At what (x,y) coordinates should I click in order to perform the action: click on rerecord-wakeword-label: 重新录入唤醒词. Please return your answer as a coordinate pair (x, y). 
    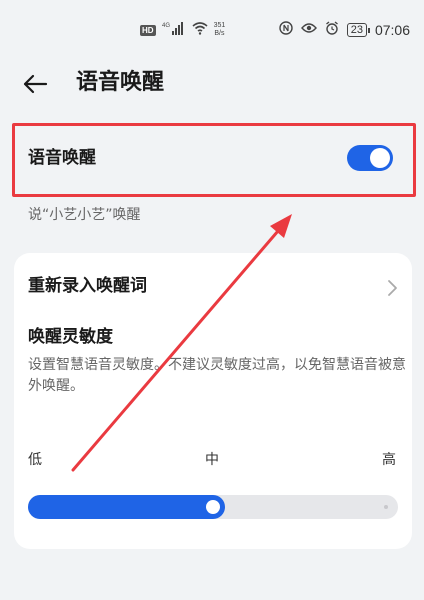
    Looking at the image, I should click on (87, 286).